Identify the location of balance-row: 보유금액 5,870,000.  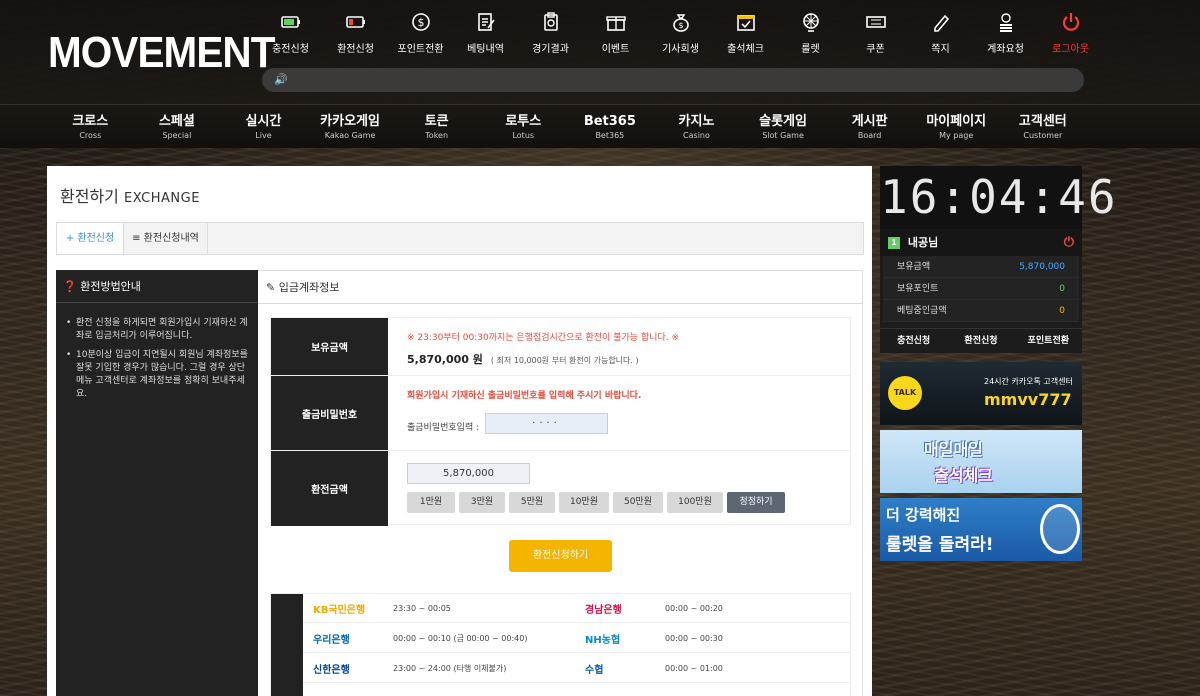
(981, 267).